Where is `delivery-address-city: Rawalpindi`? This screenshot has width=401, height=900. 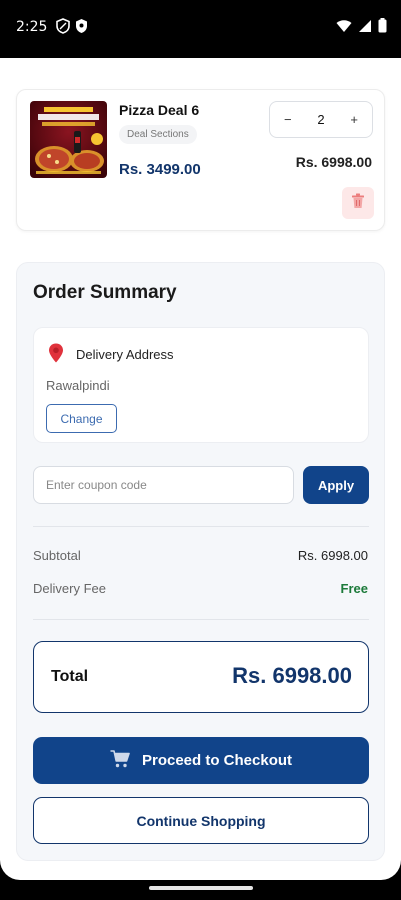 delivery-address-city: Rawalpindi is located at coordinates (78, 385).